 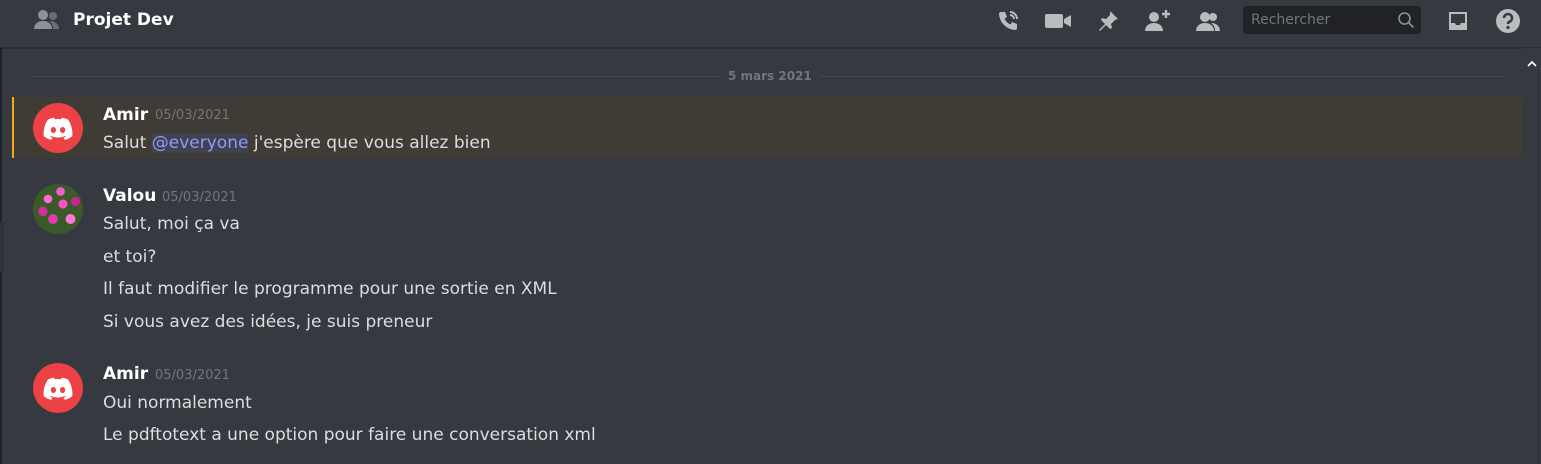 What do you see at coordinates (171, 224) in the screenshot?
I see `message-text: Salut, moi ça va` at bounding box center [171, 224].